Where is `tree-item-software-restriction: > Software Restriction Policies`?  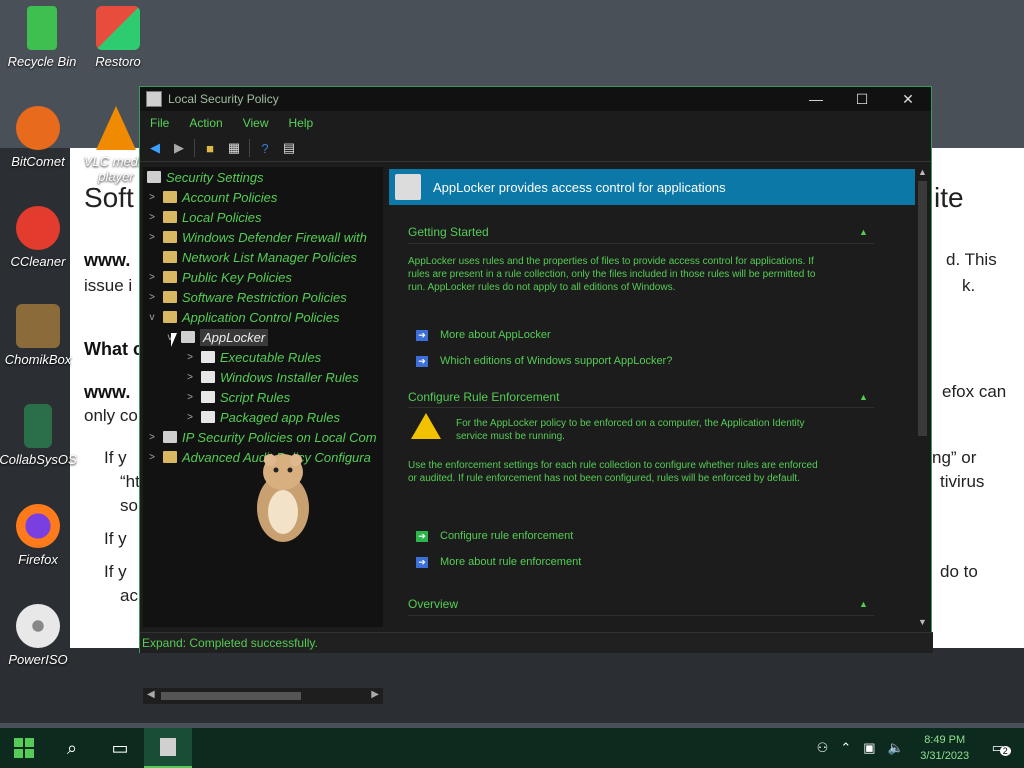
tree-item-software-restriction: > Software Restriction Policies is located at coordinates (246, 297).